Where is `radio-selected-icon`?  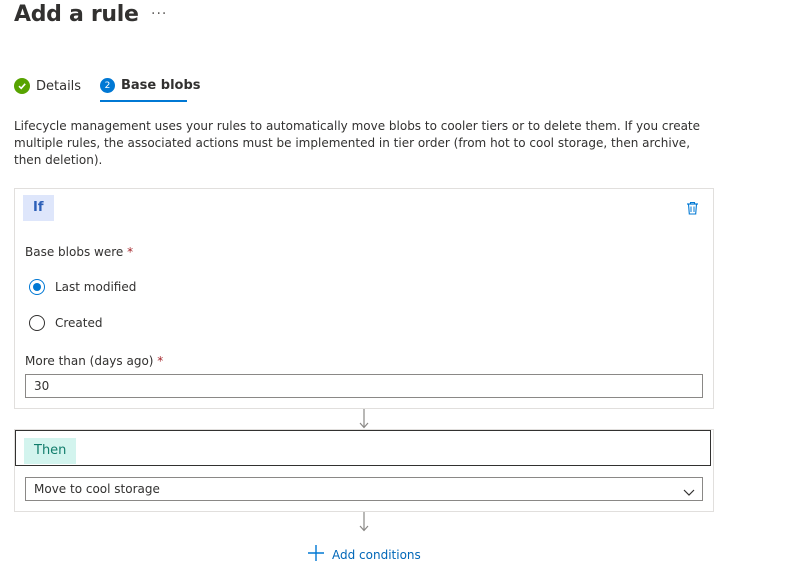
radio-selected-icon is located at coordinates (37, 287).